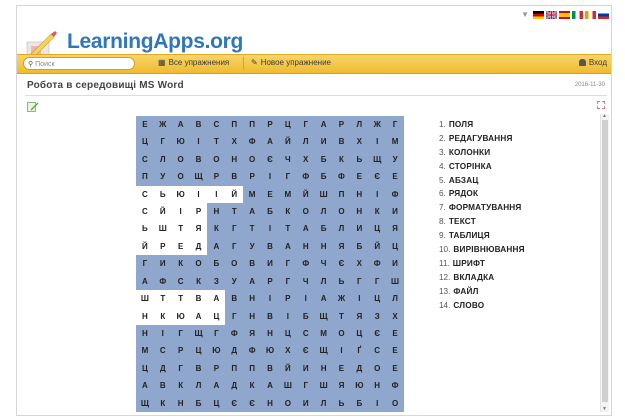 The image size is (625, 419). What do you see at coordinates (577, 14) in the screenshot?
I see `flag-it-icon` at bounding box center [577, 14].